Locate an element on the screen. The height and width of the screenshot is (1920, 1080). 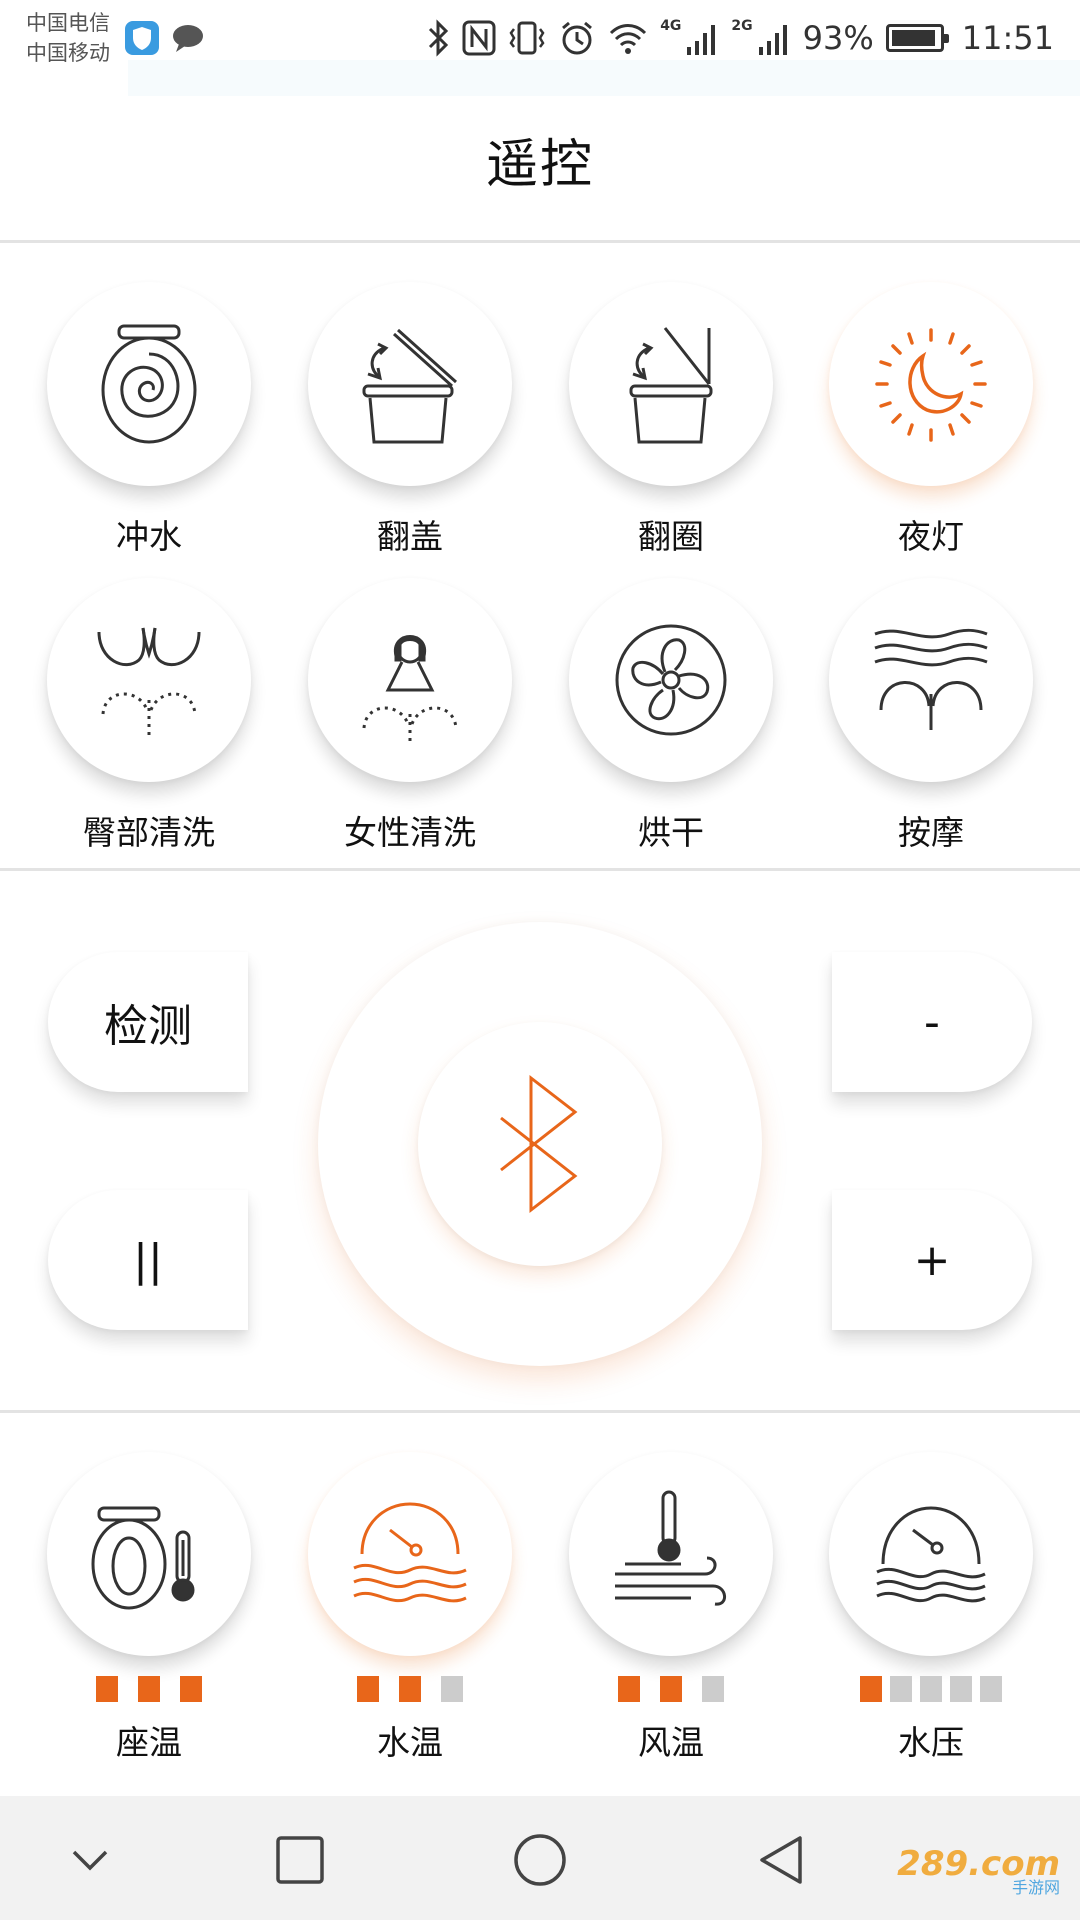
detect-button: 检测 is located at coordinates (148, 1022).